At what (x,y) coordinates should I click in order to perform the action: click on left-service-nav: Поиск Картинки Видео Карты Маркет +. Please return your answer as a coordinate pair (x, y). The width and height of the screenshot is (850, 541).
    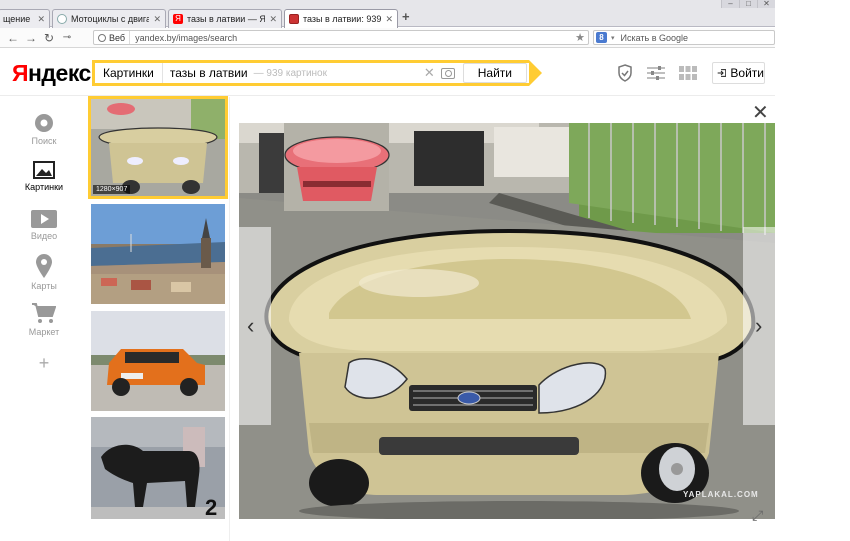
    Looking at the image, I should click on (44, 319).